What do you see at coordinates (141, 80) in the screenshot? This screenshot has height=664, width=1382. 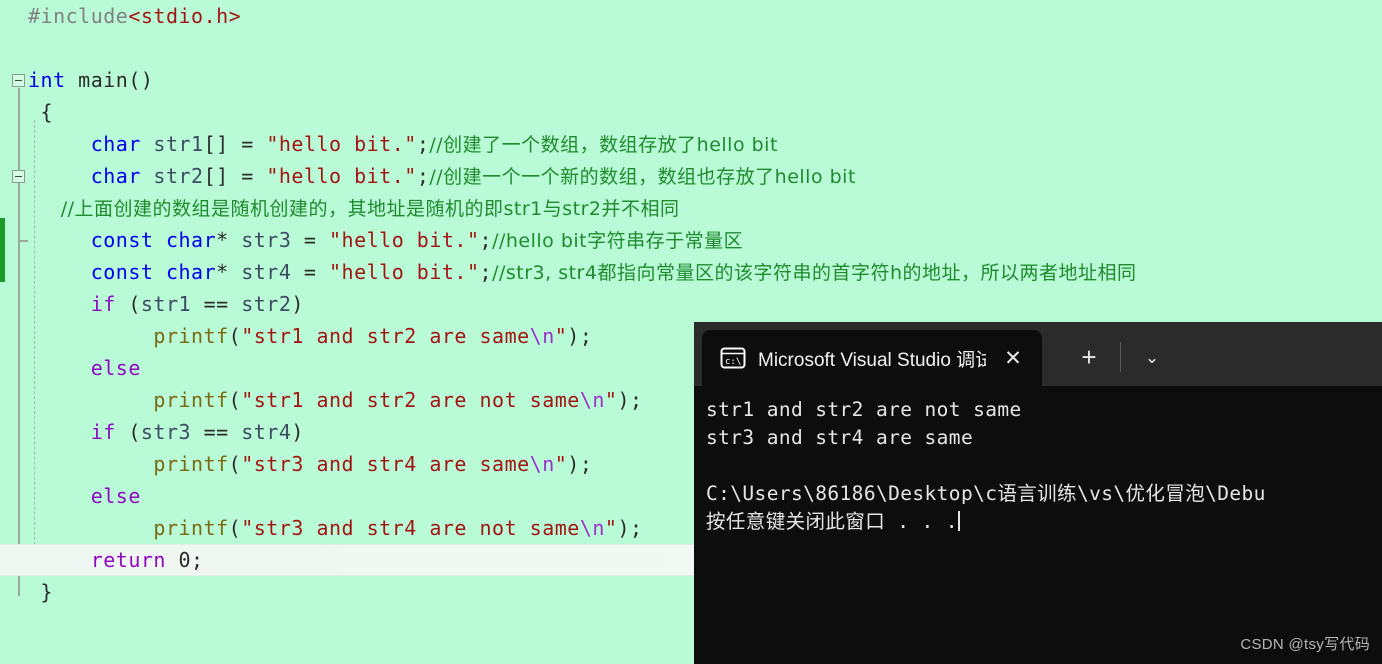 I see `code-token: ()` at bounding box center [141, 80].